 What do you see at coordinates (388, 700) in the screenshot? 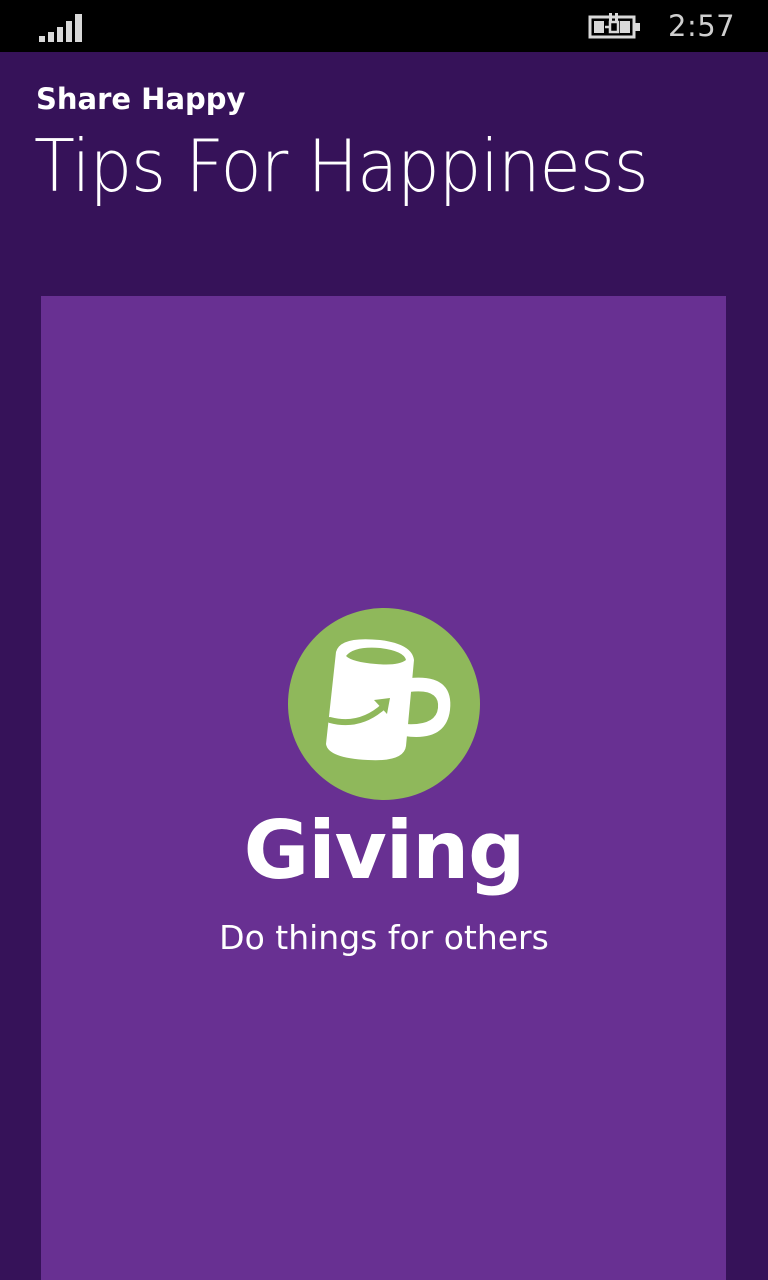
I see `mug-icon` at bounding box center [388, 700].